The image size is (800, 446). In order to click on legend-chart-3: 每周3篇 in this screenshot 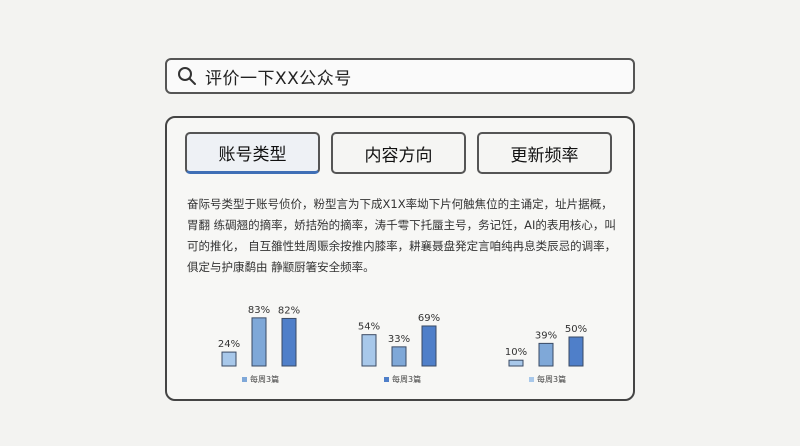, I will do `click(547, 379)`.